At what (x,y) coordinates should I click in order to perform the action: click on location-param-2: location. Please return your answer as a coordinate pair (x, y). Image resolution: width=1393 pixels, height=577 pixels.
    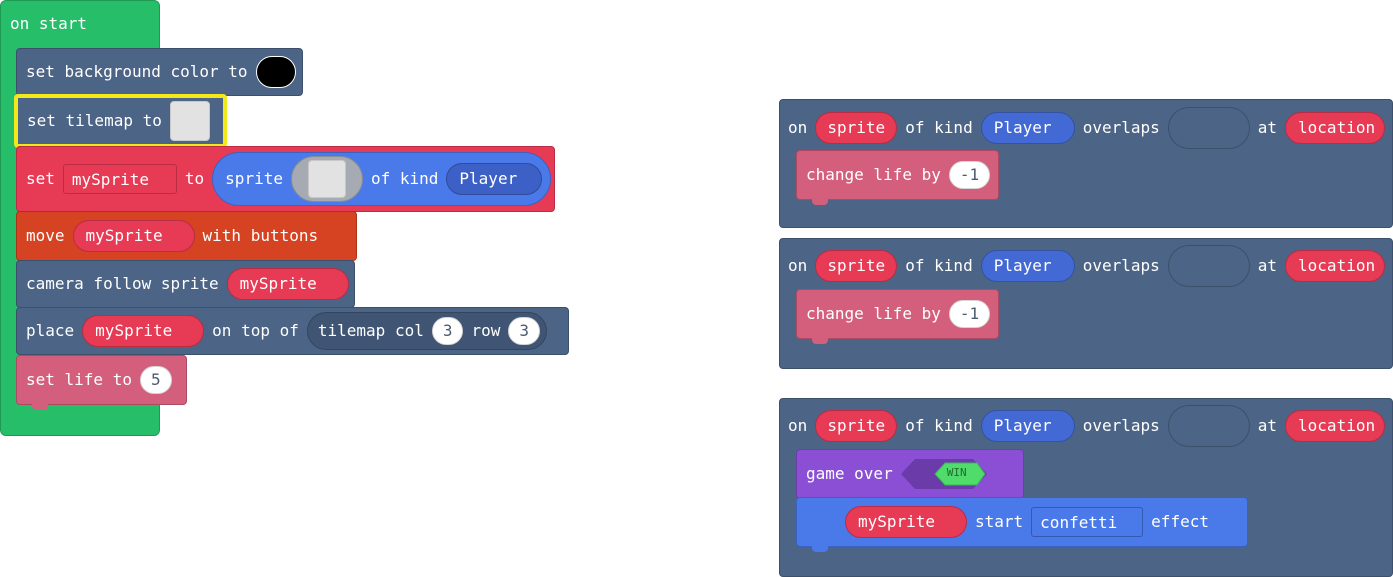
    Looking at the image, I should click on (1335, 266).